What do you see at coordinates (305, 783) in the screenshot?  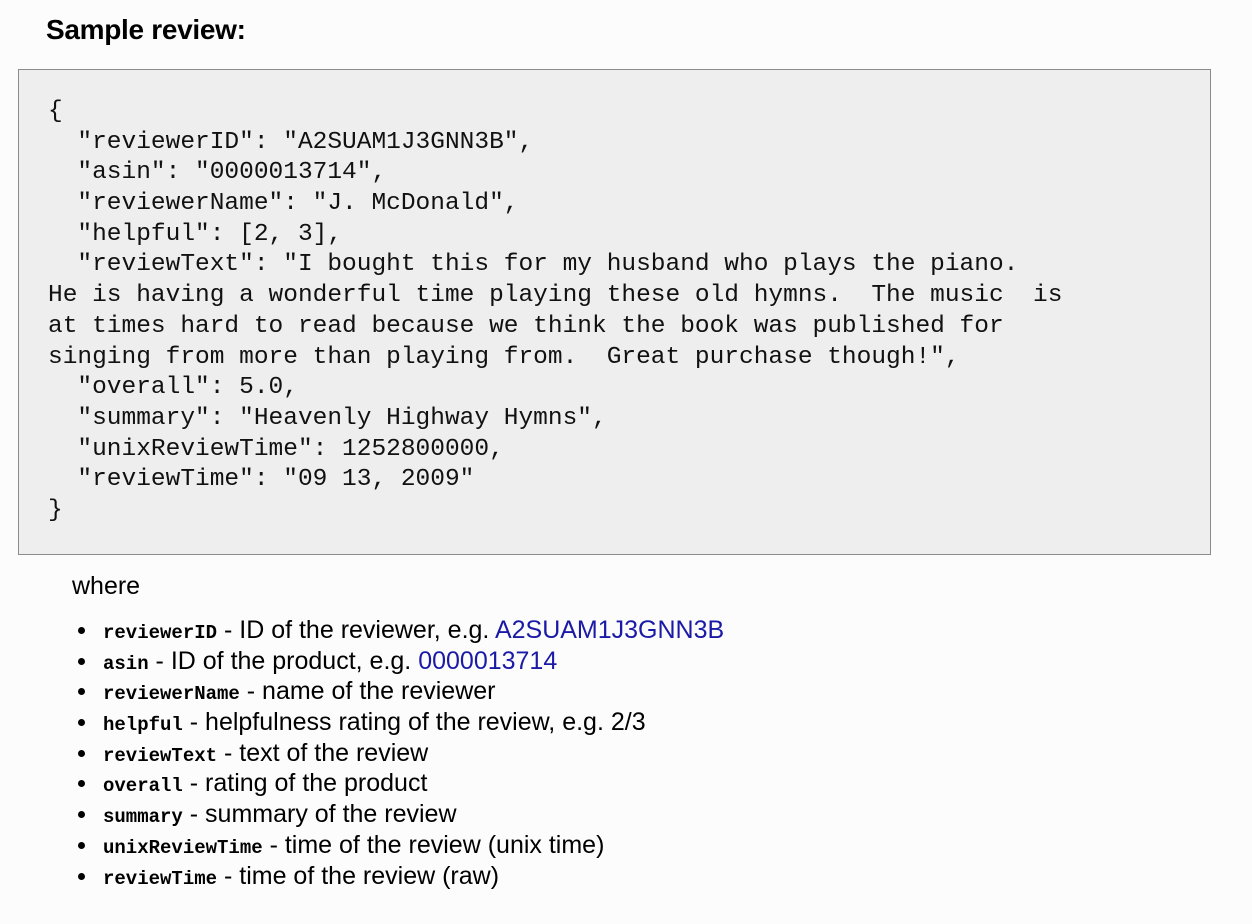 I see `field-description: - rating of the product` at bounding box center [305, 783].